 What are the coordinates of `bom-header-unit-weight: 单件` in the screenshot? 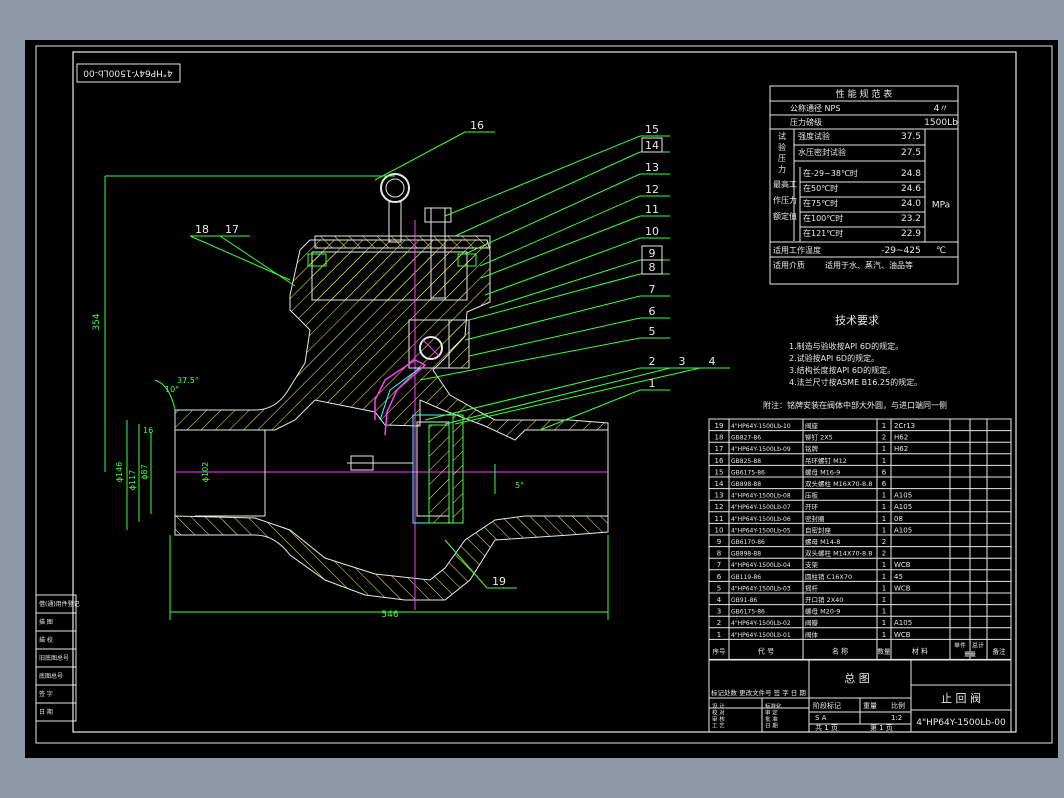 It's located at (960, 645).